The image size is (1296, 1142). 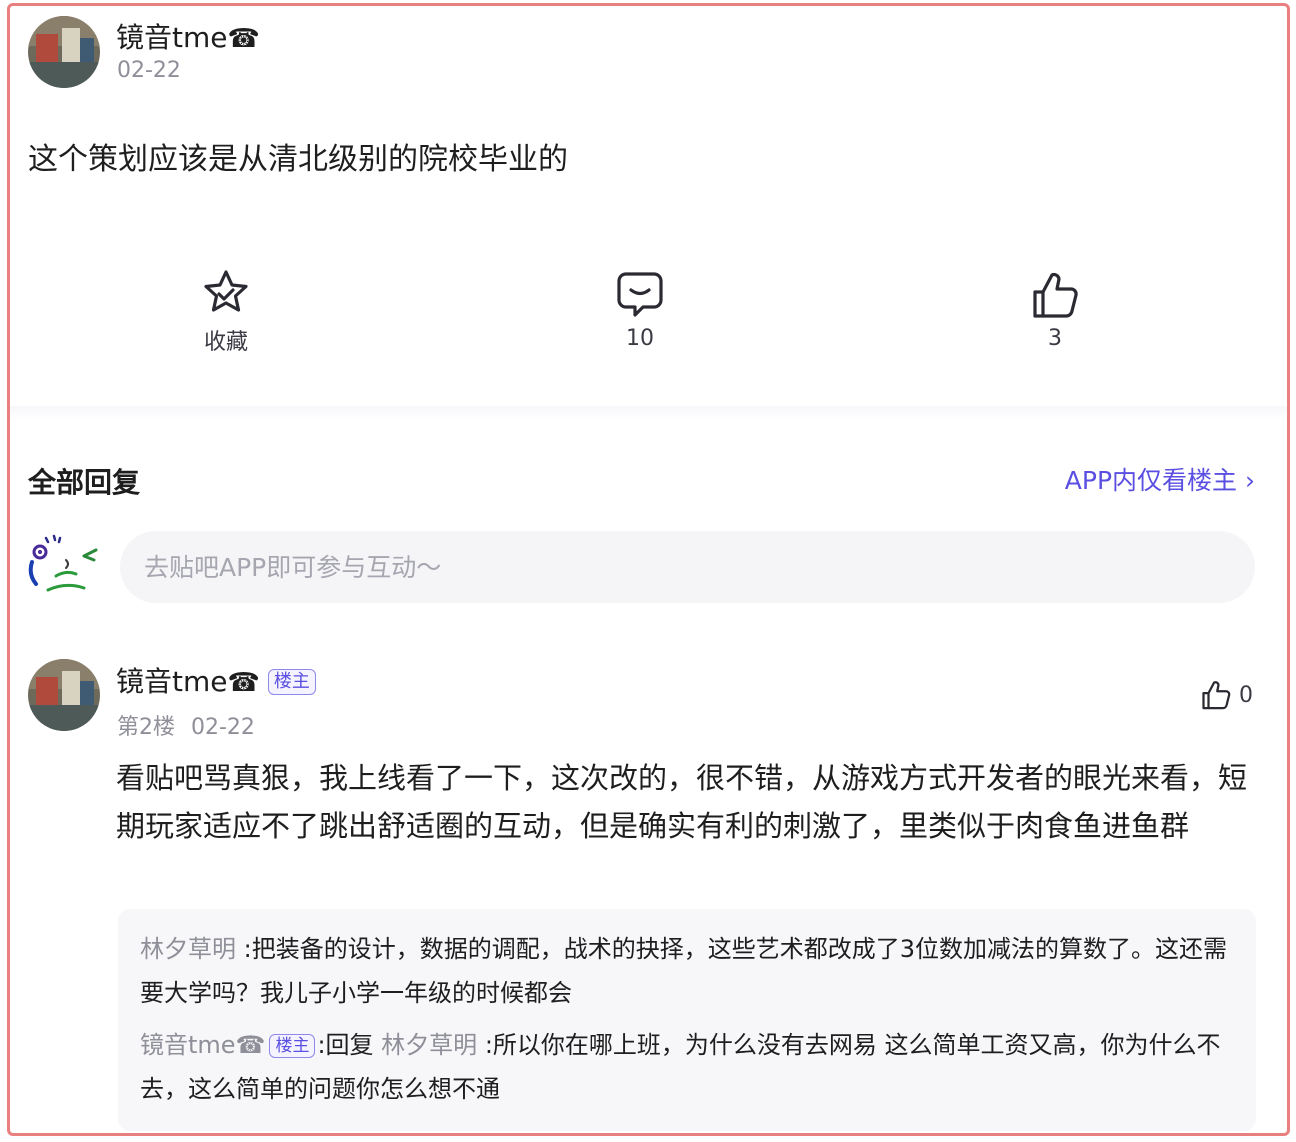 What do you see at coordinates (216, 680) in the screenshot?
I see `comment-author-name: 镜音tme☎ 楼主` at bounding box center [216, 680].